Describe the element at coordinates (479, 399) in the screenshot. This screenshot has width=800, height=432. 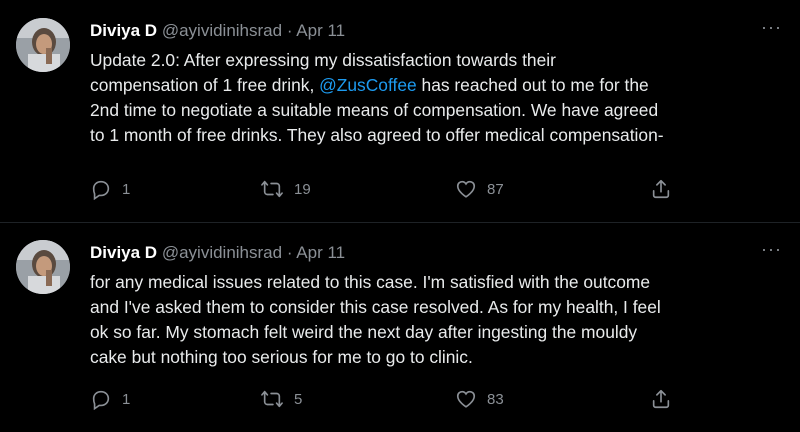
I see `like-button: 83` at that location.